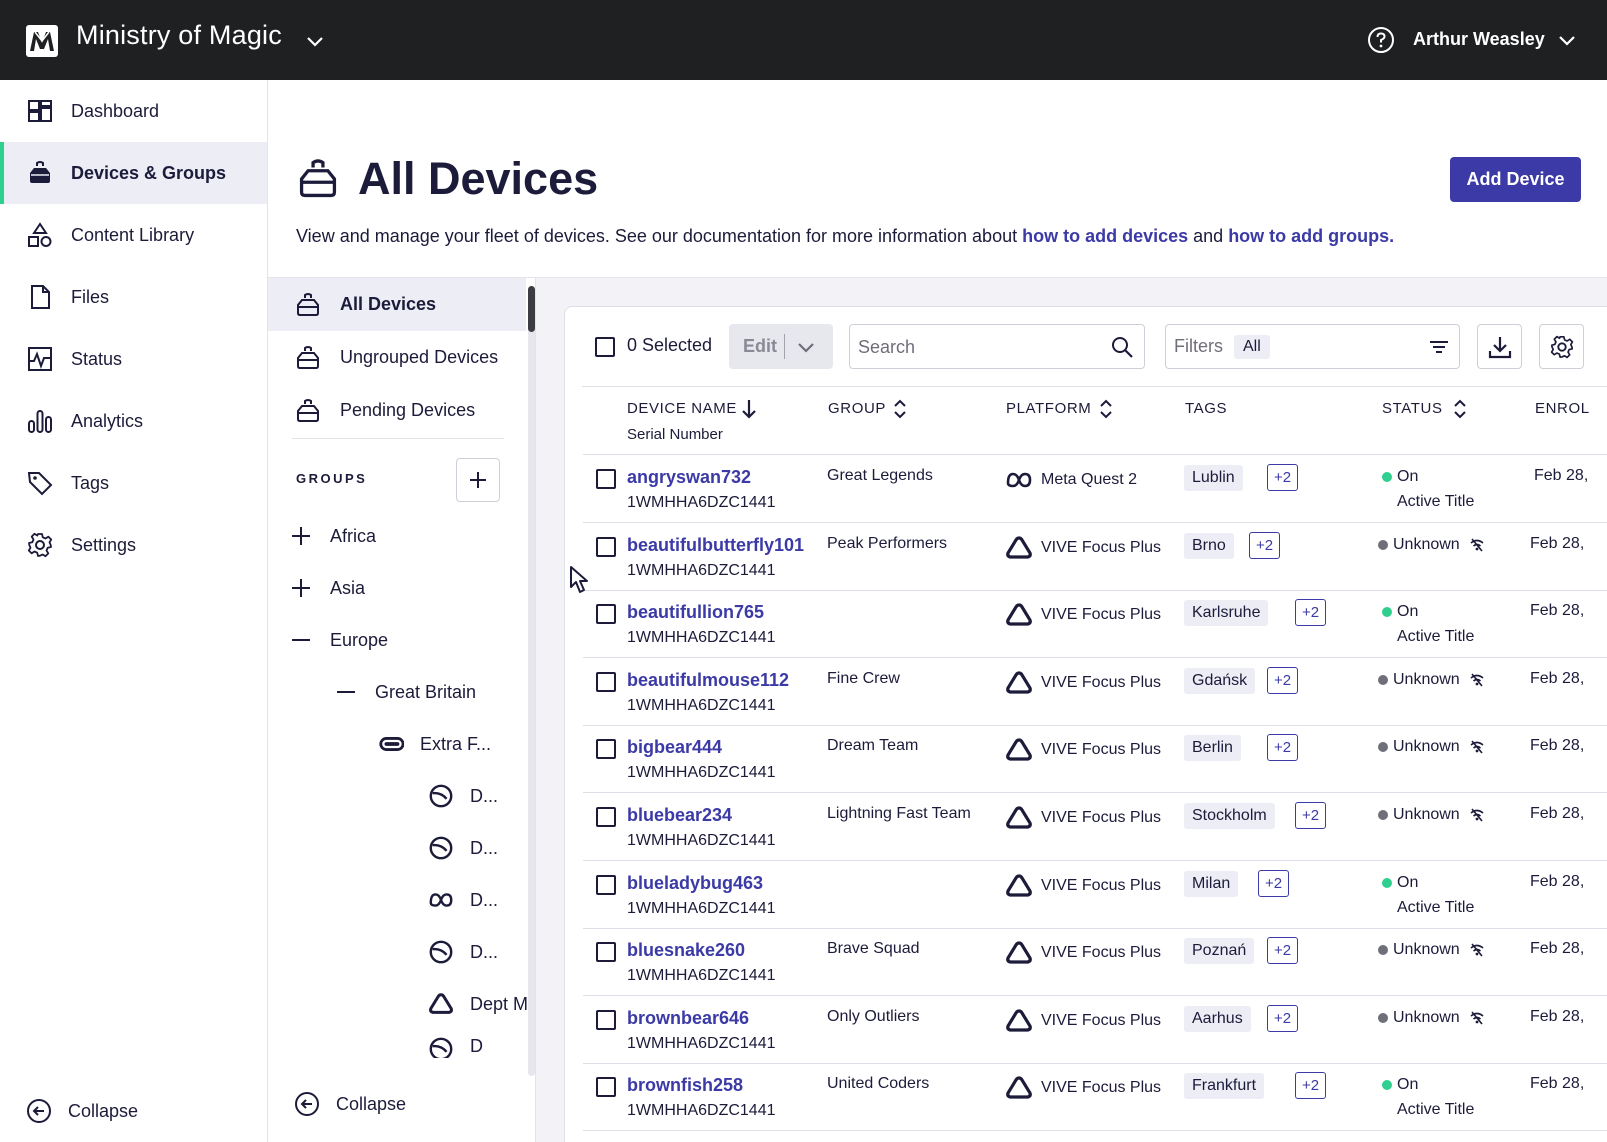 This screenshot has width=1607, height=1142. What do you see at coordinates (531, 681) in the screenshot?
I see `groups-scrollbar` at bounding box center [531, 681].